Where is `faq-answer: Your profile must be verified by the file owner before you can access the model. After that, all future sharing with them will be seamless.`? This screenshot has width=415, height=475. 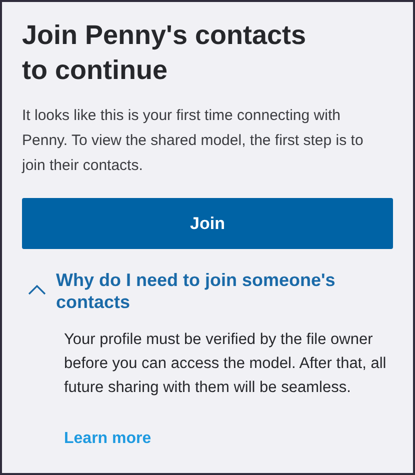 faq-answer: Your profile must be verified by the file owner before you can access the model. After that, all future sharing with them will be seamless. is located at coordinates (226, 364).